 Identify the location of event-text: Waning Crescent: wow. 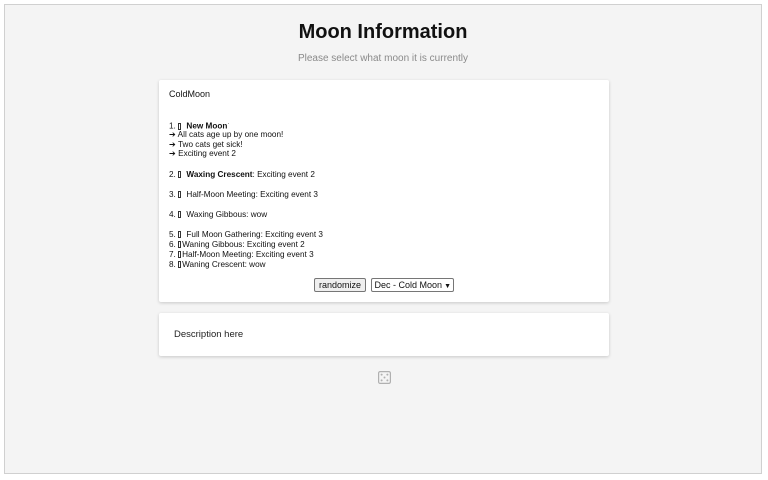
(224, 264).